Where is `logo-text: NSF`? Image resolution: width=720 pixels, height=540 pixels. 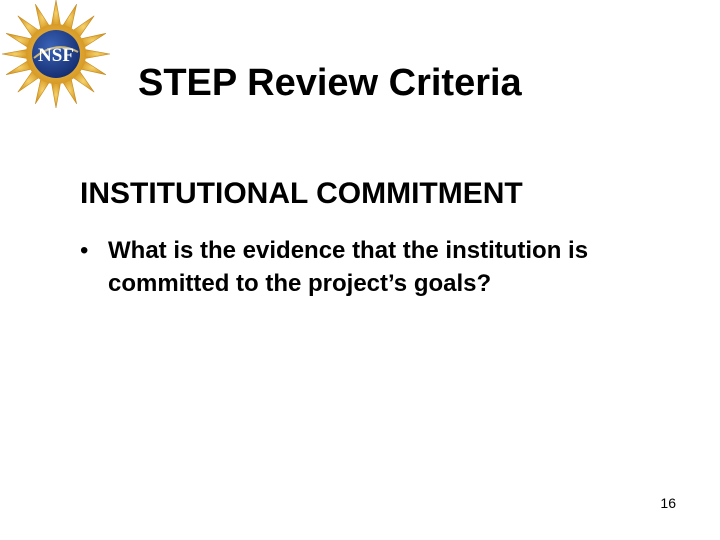 logo-text: NSF is located at coordinates (56, 55).